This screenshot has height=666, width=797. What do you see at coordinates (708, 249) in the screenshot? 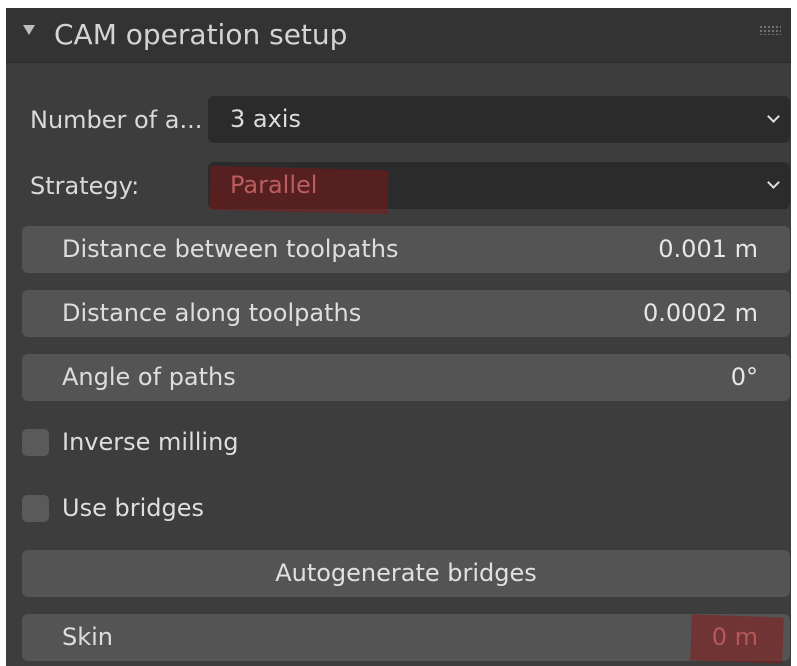
I see `distance-between-toolpaths-value: 0.001 m` at bounding box center [708, 249].